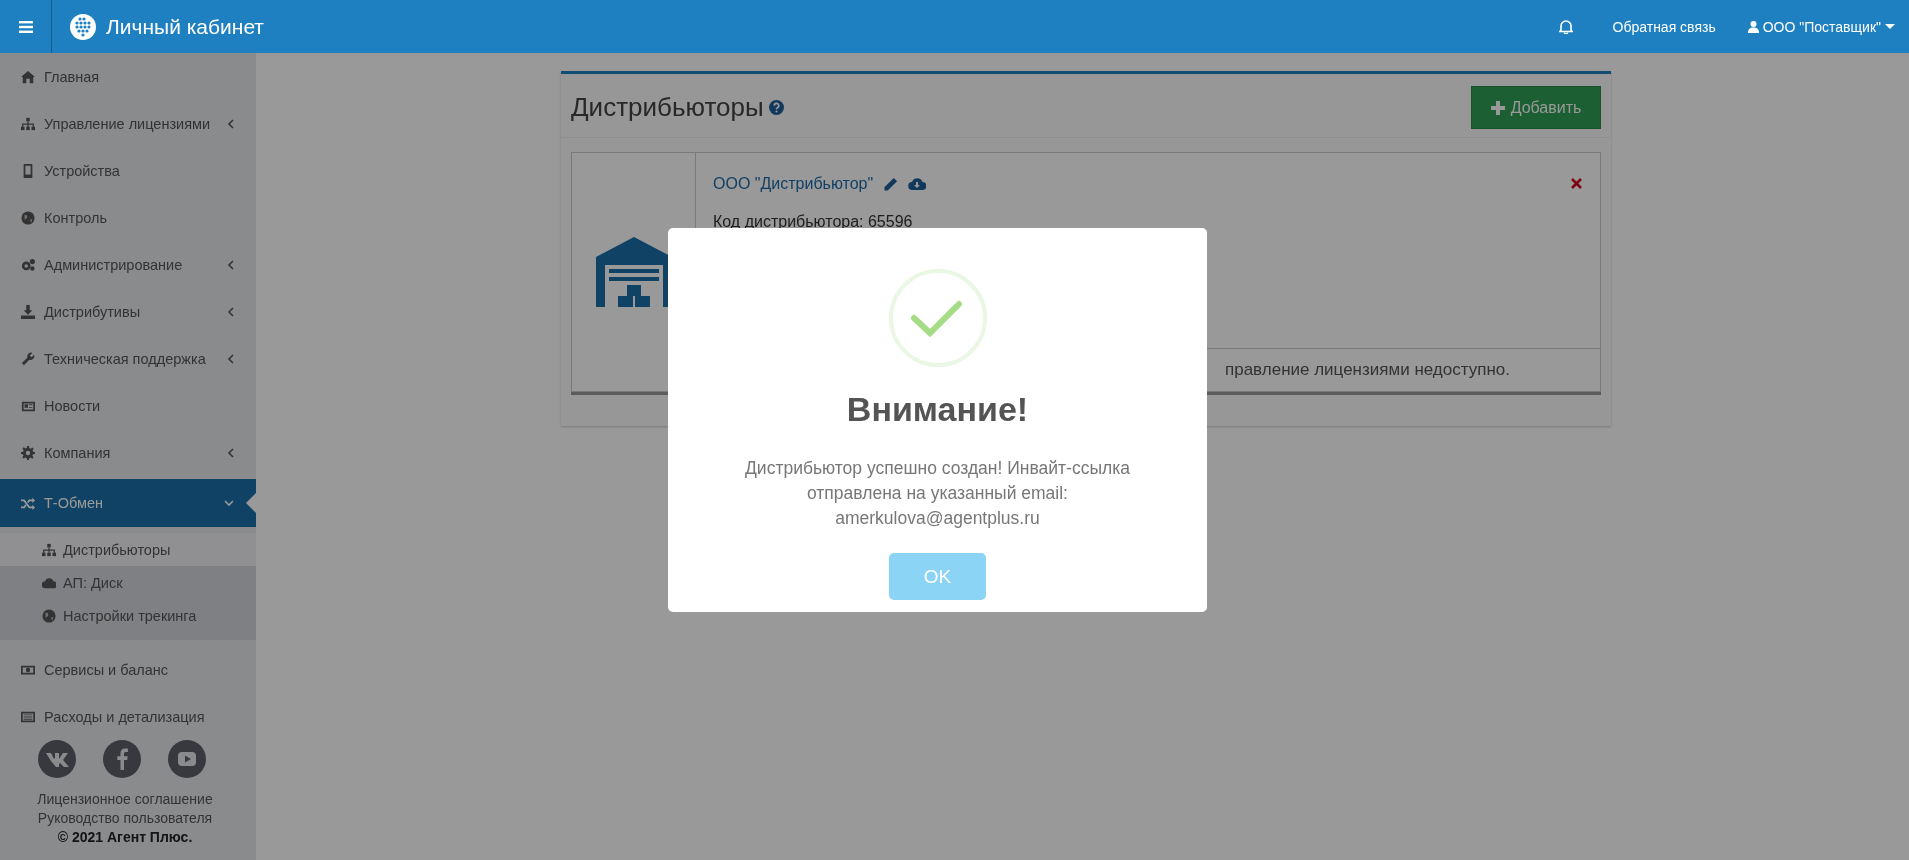 This screenshot has height=860, width=1909. Describe the element at coordinates (1890, 26) in the screenshot. I see `caret-icon` at that location.